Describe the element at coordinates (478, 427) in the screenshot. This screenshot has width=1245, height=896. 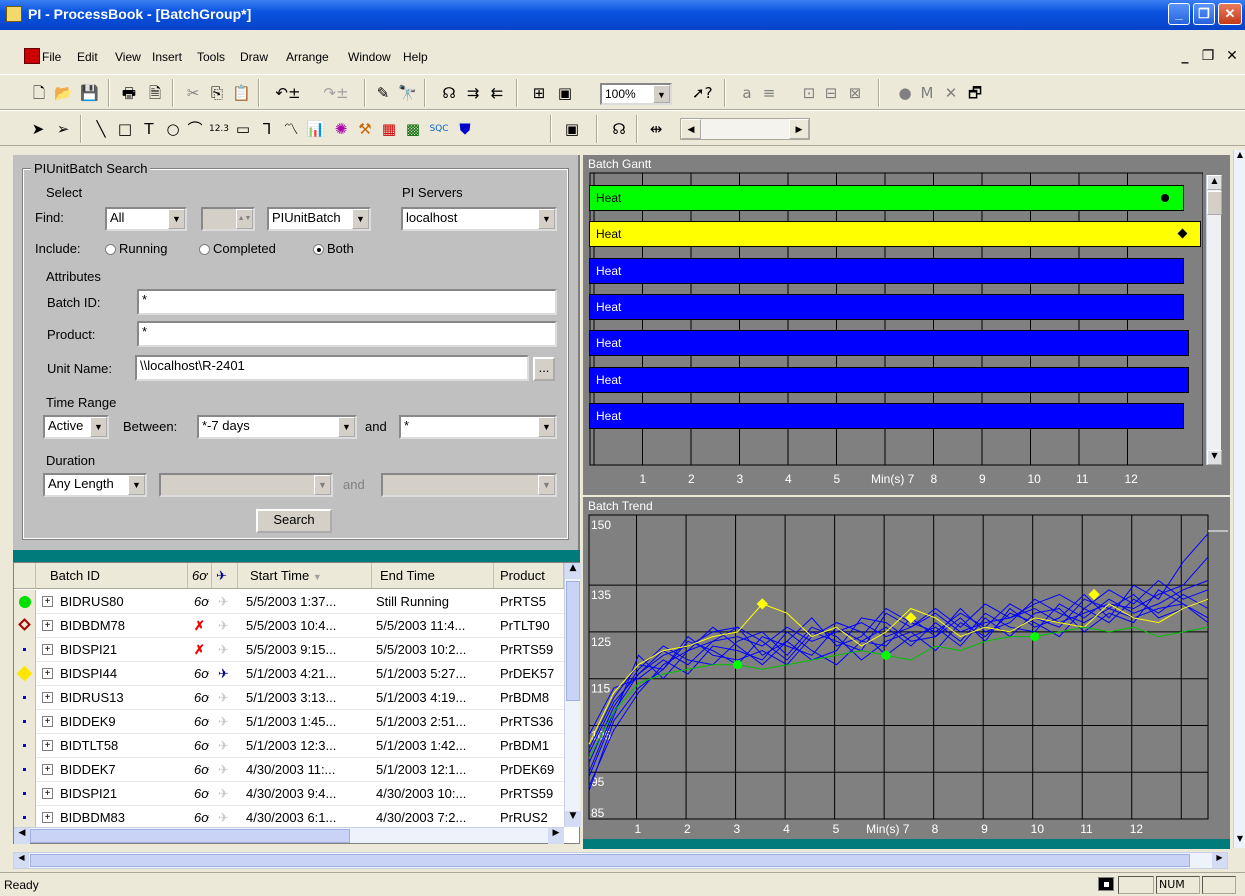
I see `end-time-select: * ▼` at that location.